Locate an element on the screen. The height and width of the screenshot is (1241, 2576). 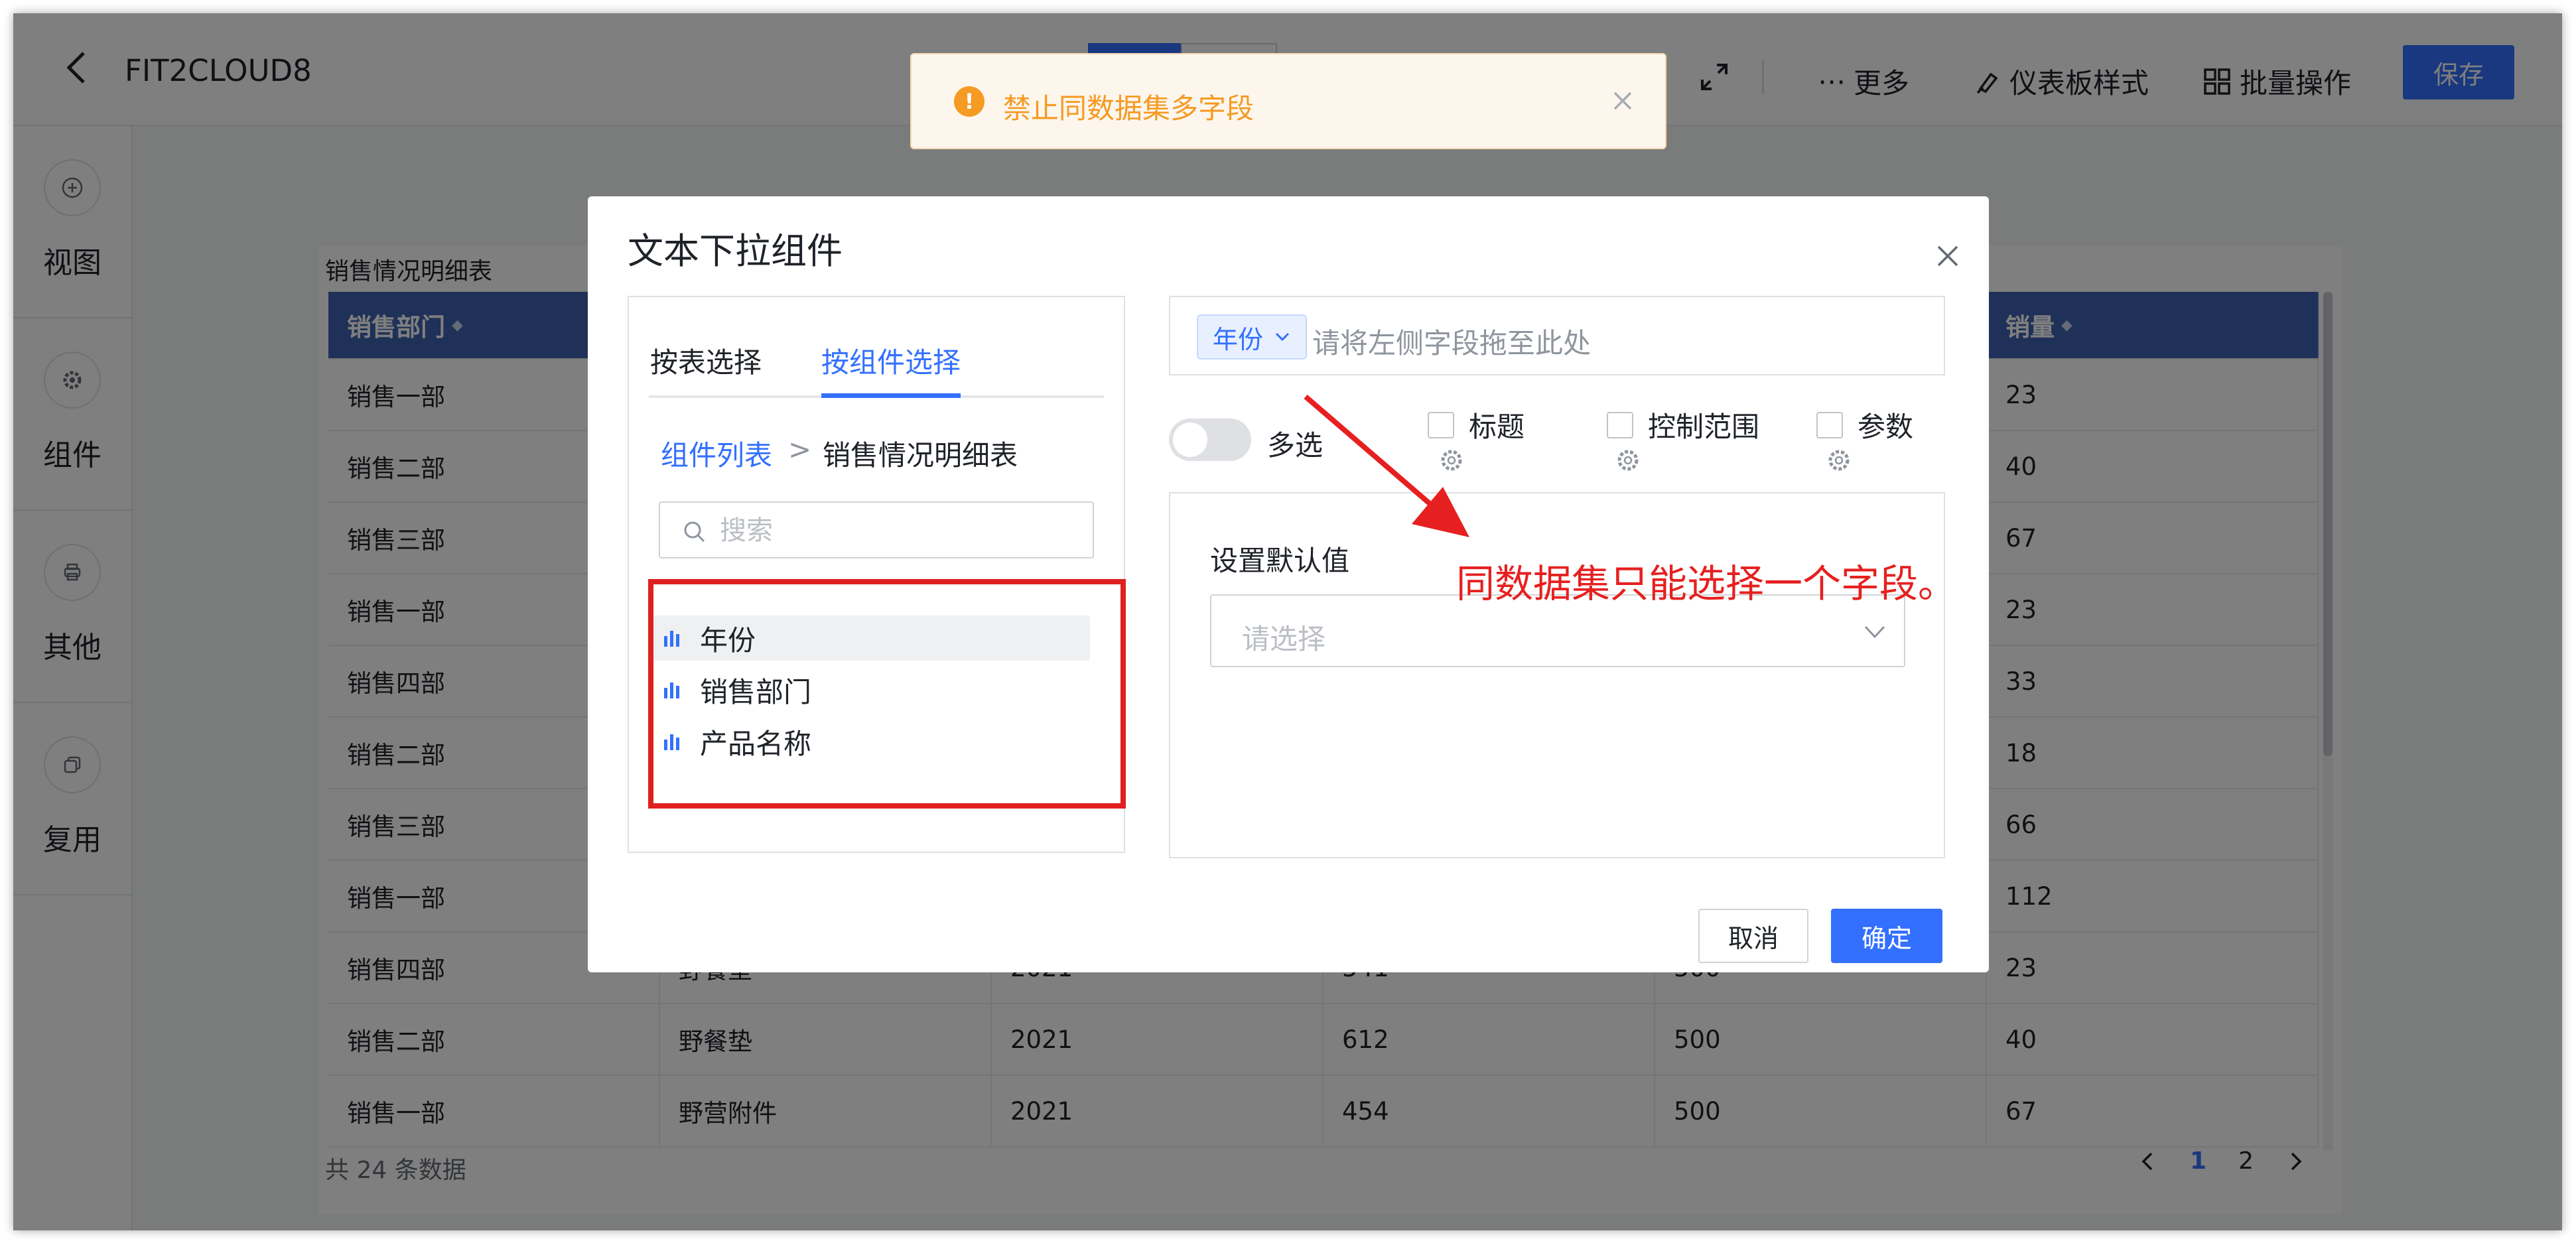
tab-by-component: 按组件选择 is located at coordinates (891, 360).